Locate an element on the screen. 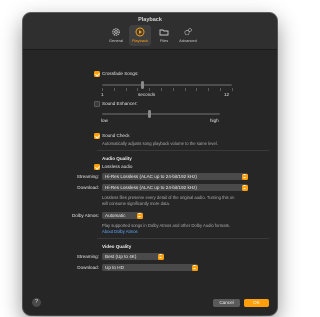 The image size is (320, 317). play-icon is located at coordinates (140, 32).